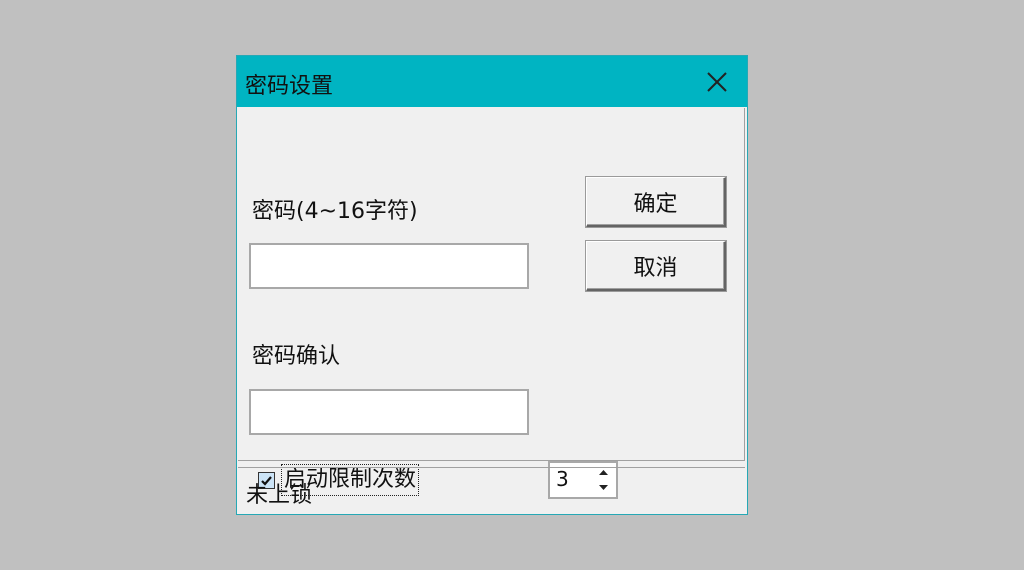  What do you see at coordinates (279, 495) in the screenshot?
I see `lock-status-text: 未上锁` at bounding box center [279, 495].